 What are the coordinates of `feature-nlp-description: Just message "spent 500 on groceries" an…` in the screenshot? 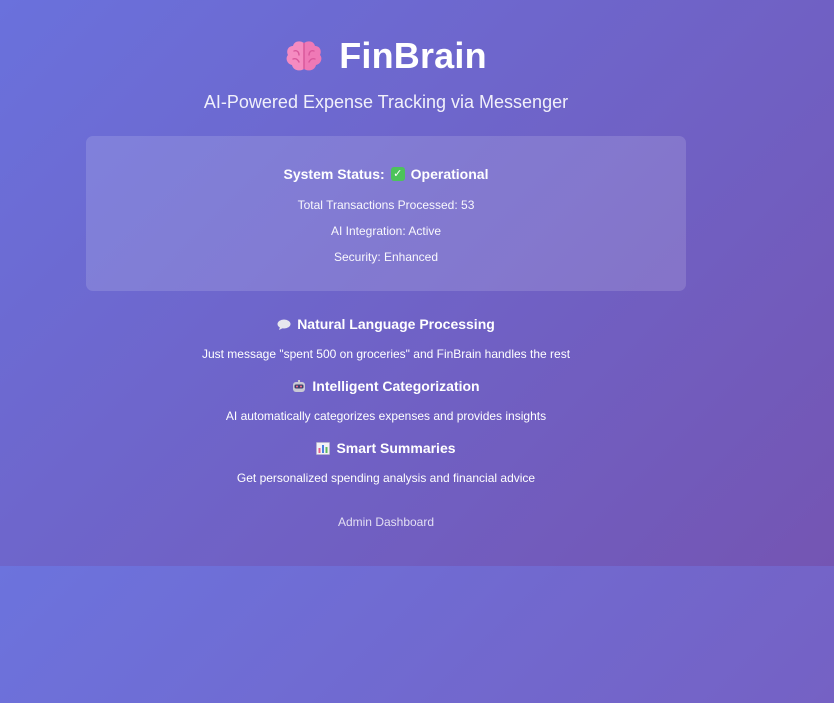 It's located at (386, 354).